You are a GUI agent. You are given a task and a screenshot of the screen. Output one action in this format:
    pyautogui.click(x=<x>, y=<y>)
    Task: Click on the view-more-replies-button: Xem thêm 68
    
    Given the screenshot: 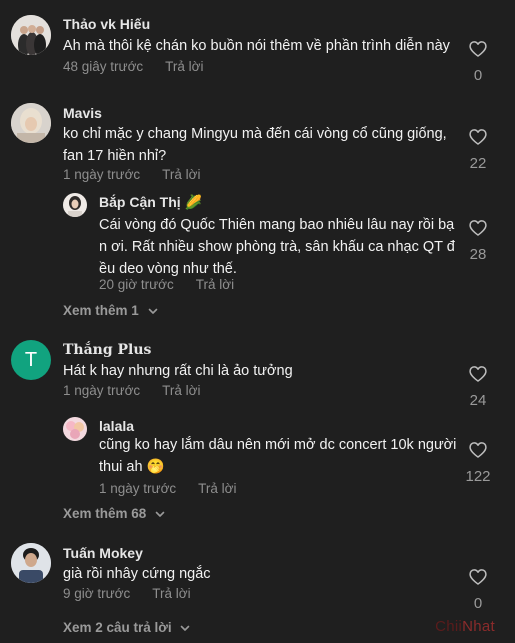 What is the action you would take?
    pyautogui.click(x=114, y=513)
    